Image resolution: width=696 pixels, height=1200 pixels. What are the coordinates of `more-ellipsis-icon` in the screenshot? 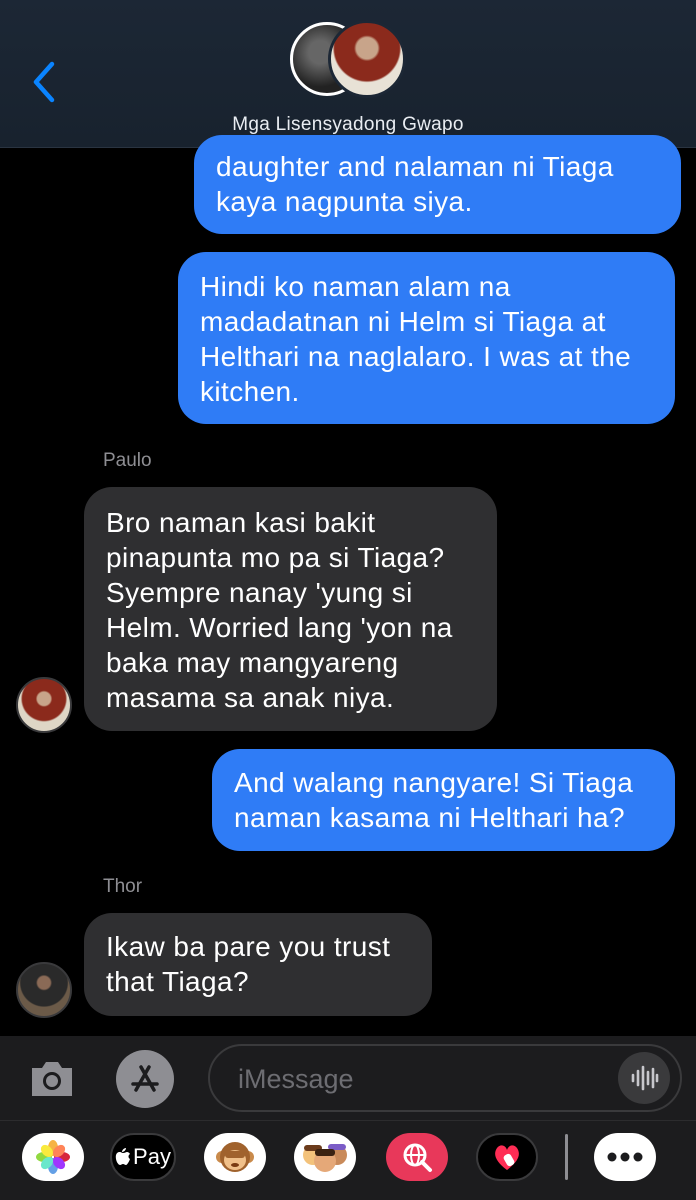 It's located at (625, 1157).